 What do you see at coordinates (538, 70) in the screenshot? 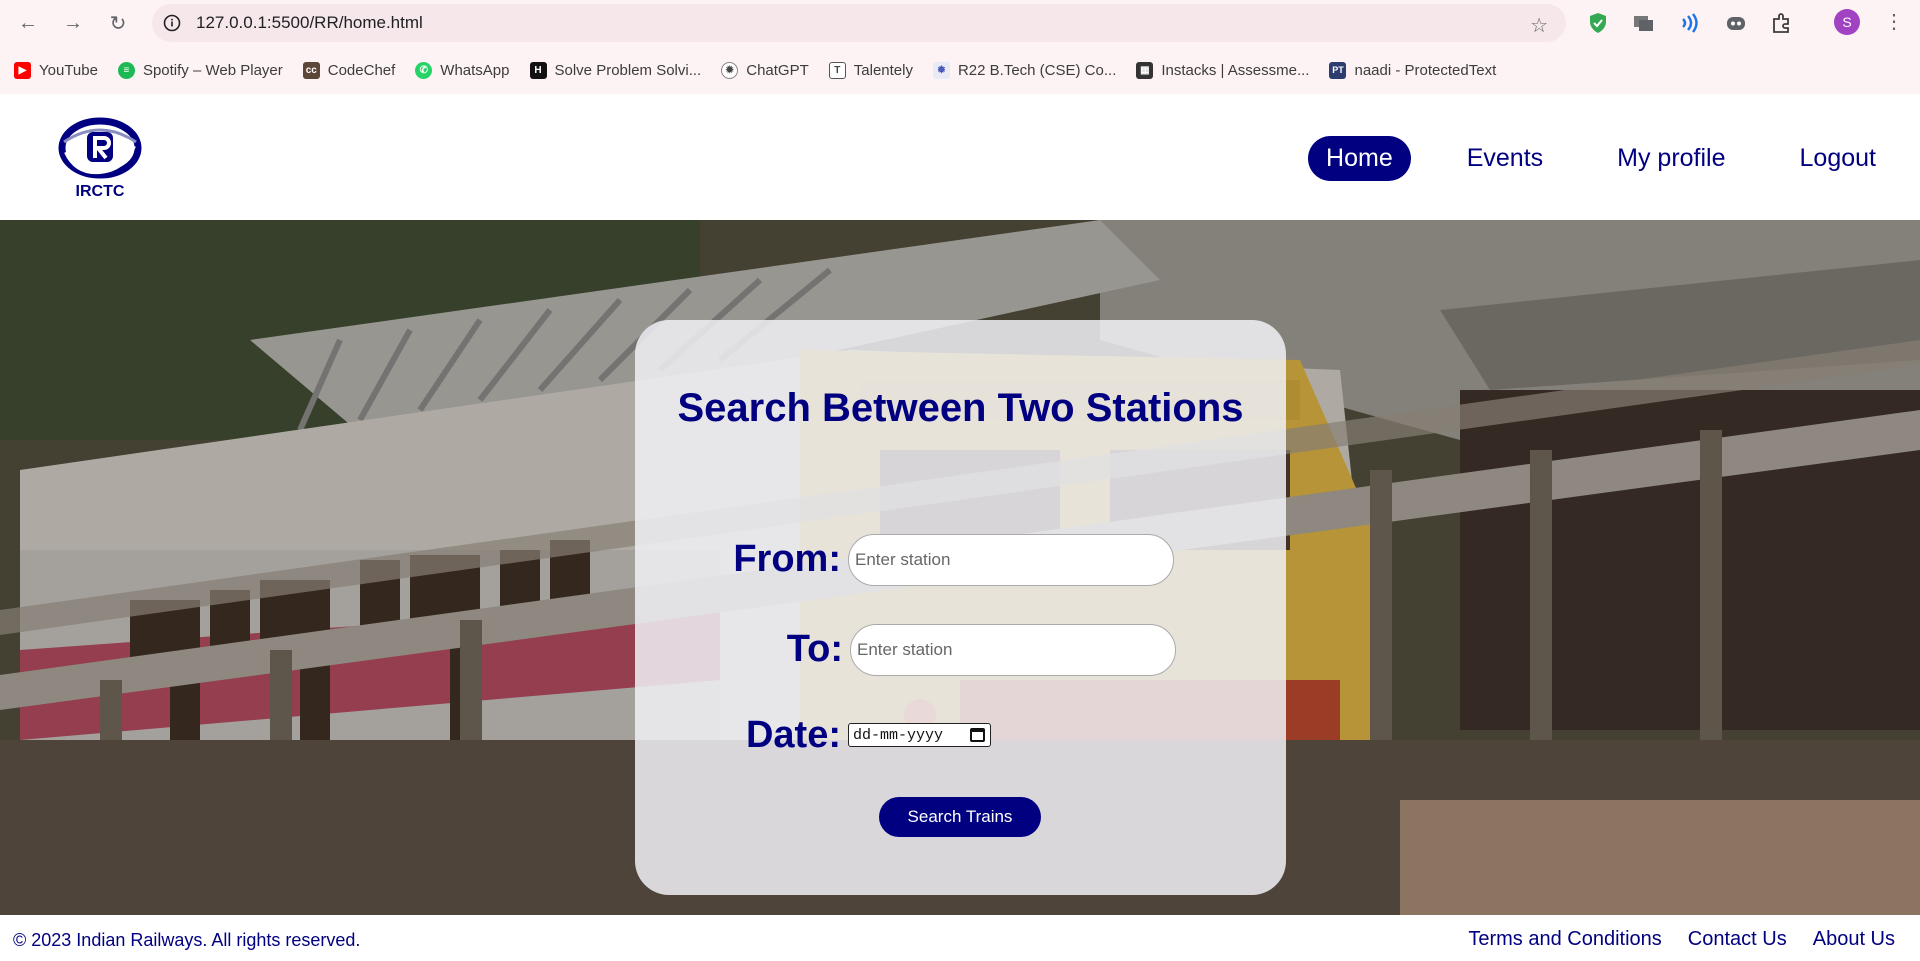
I see `hackerrank-icon: H` at bounding box center [538, 70].